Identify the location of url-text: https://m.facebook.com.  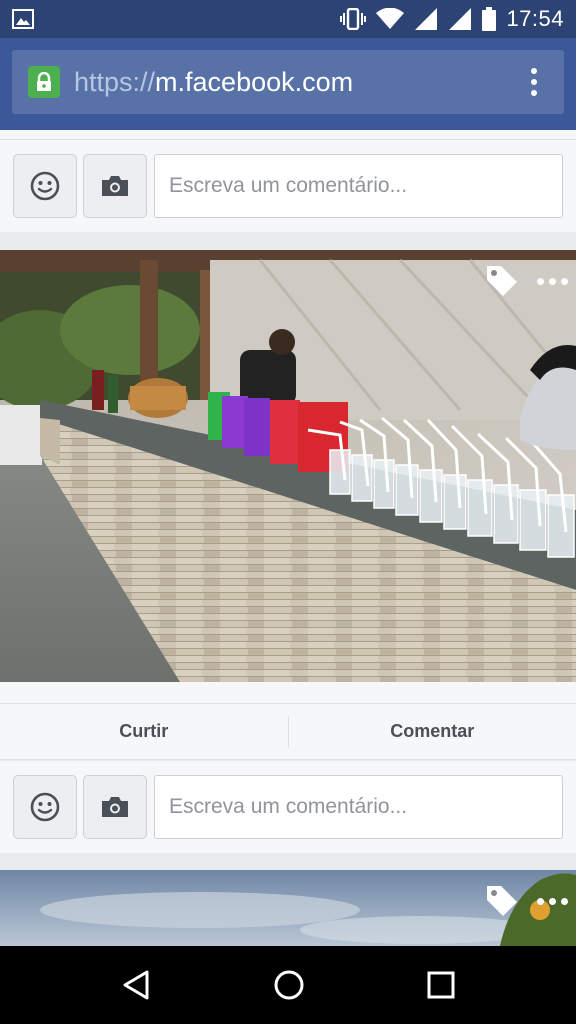
(213, 82).